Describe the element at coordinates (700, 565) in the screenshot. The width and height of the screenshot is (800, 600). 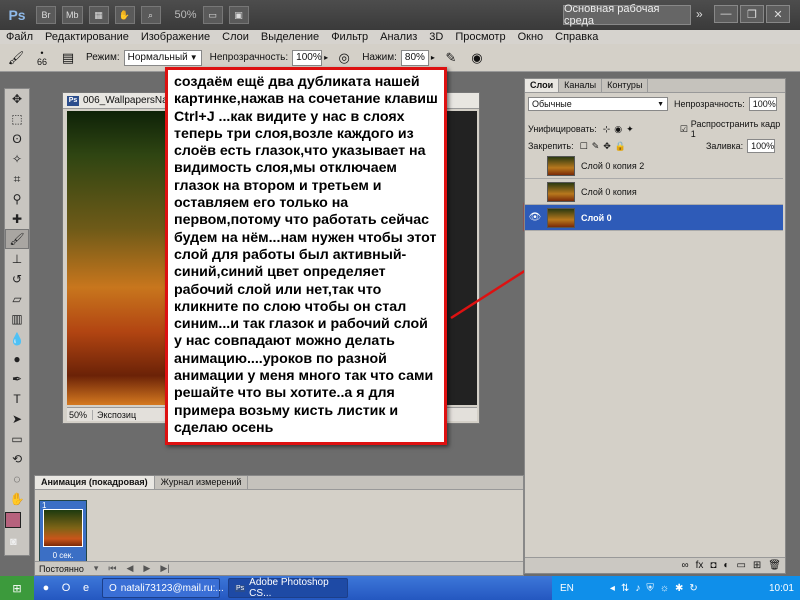
I see `layer-style-icon: fx` at that location.